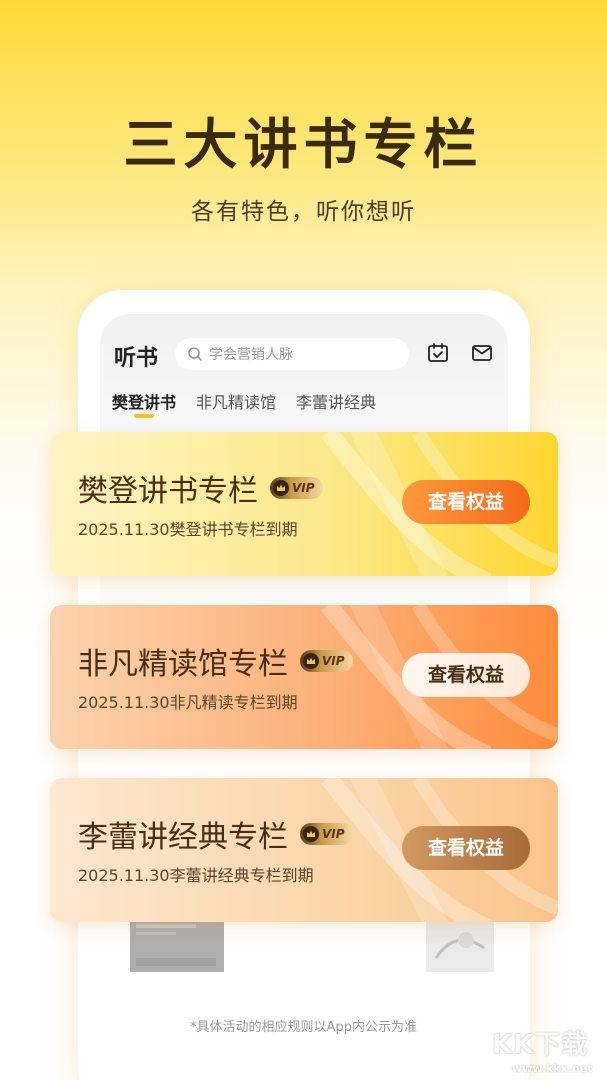 The height and width of the screenshot is (1080, 607). I want to click on membership-card-feifan: 非凡精读馆专栏 VIP 2025.11.30非凡精读专栏到期 查看权益, so click(304, 677).